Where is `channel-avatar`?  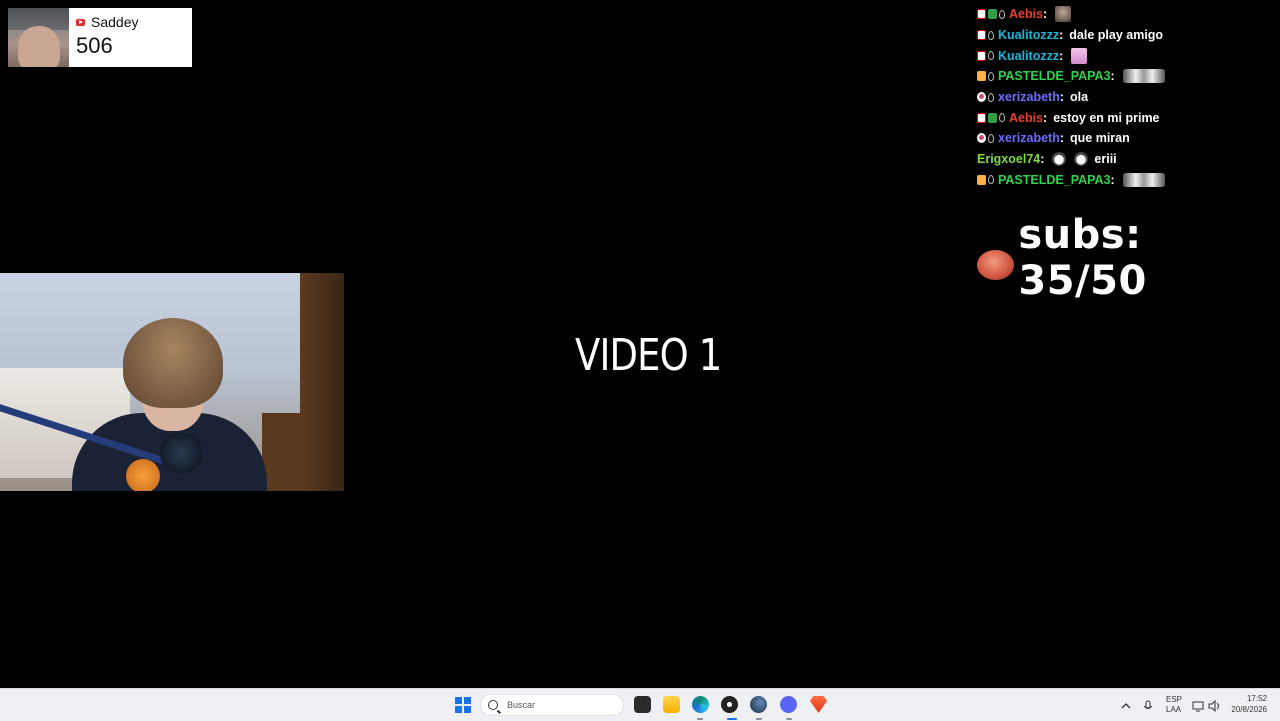
channel-avatar is located at coordinates (38, 37).